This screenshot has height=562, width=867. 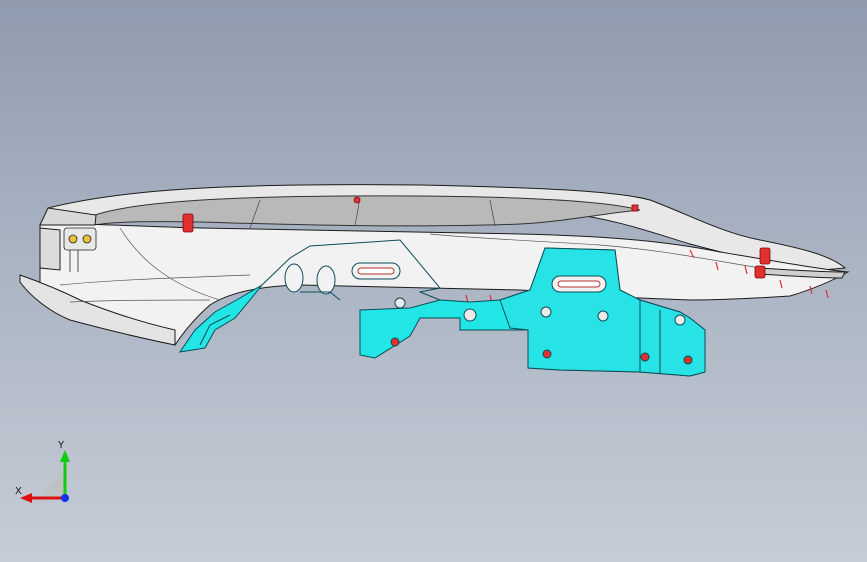 What do you see at coordinates (61, 445) in the screenshot?
I see `y-axis-label: Y` at bounding box center [61, 445].